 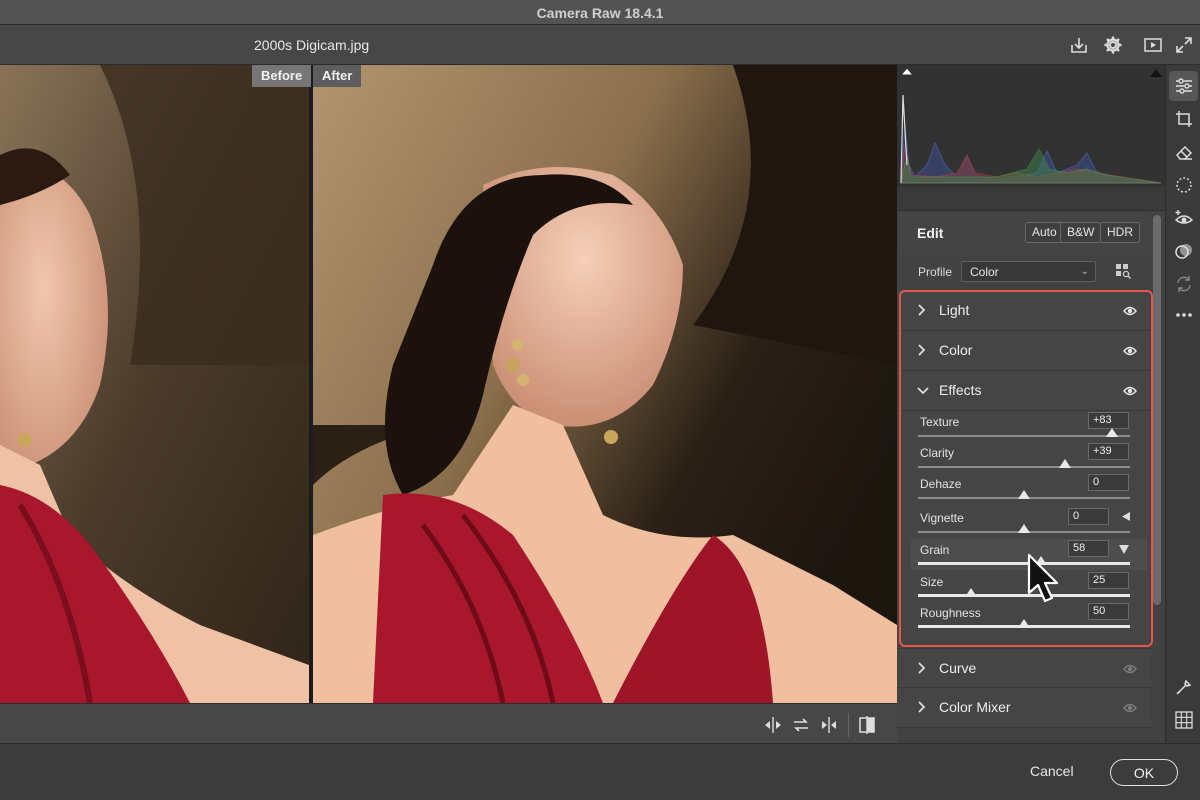 I want to click on chevron-down-icon: ⌄, so click(x=1084, y=271).